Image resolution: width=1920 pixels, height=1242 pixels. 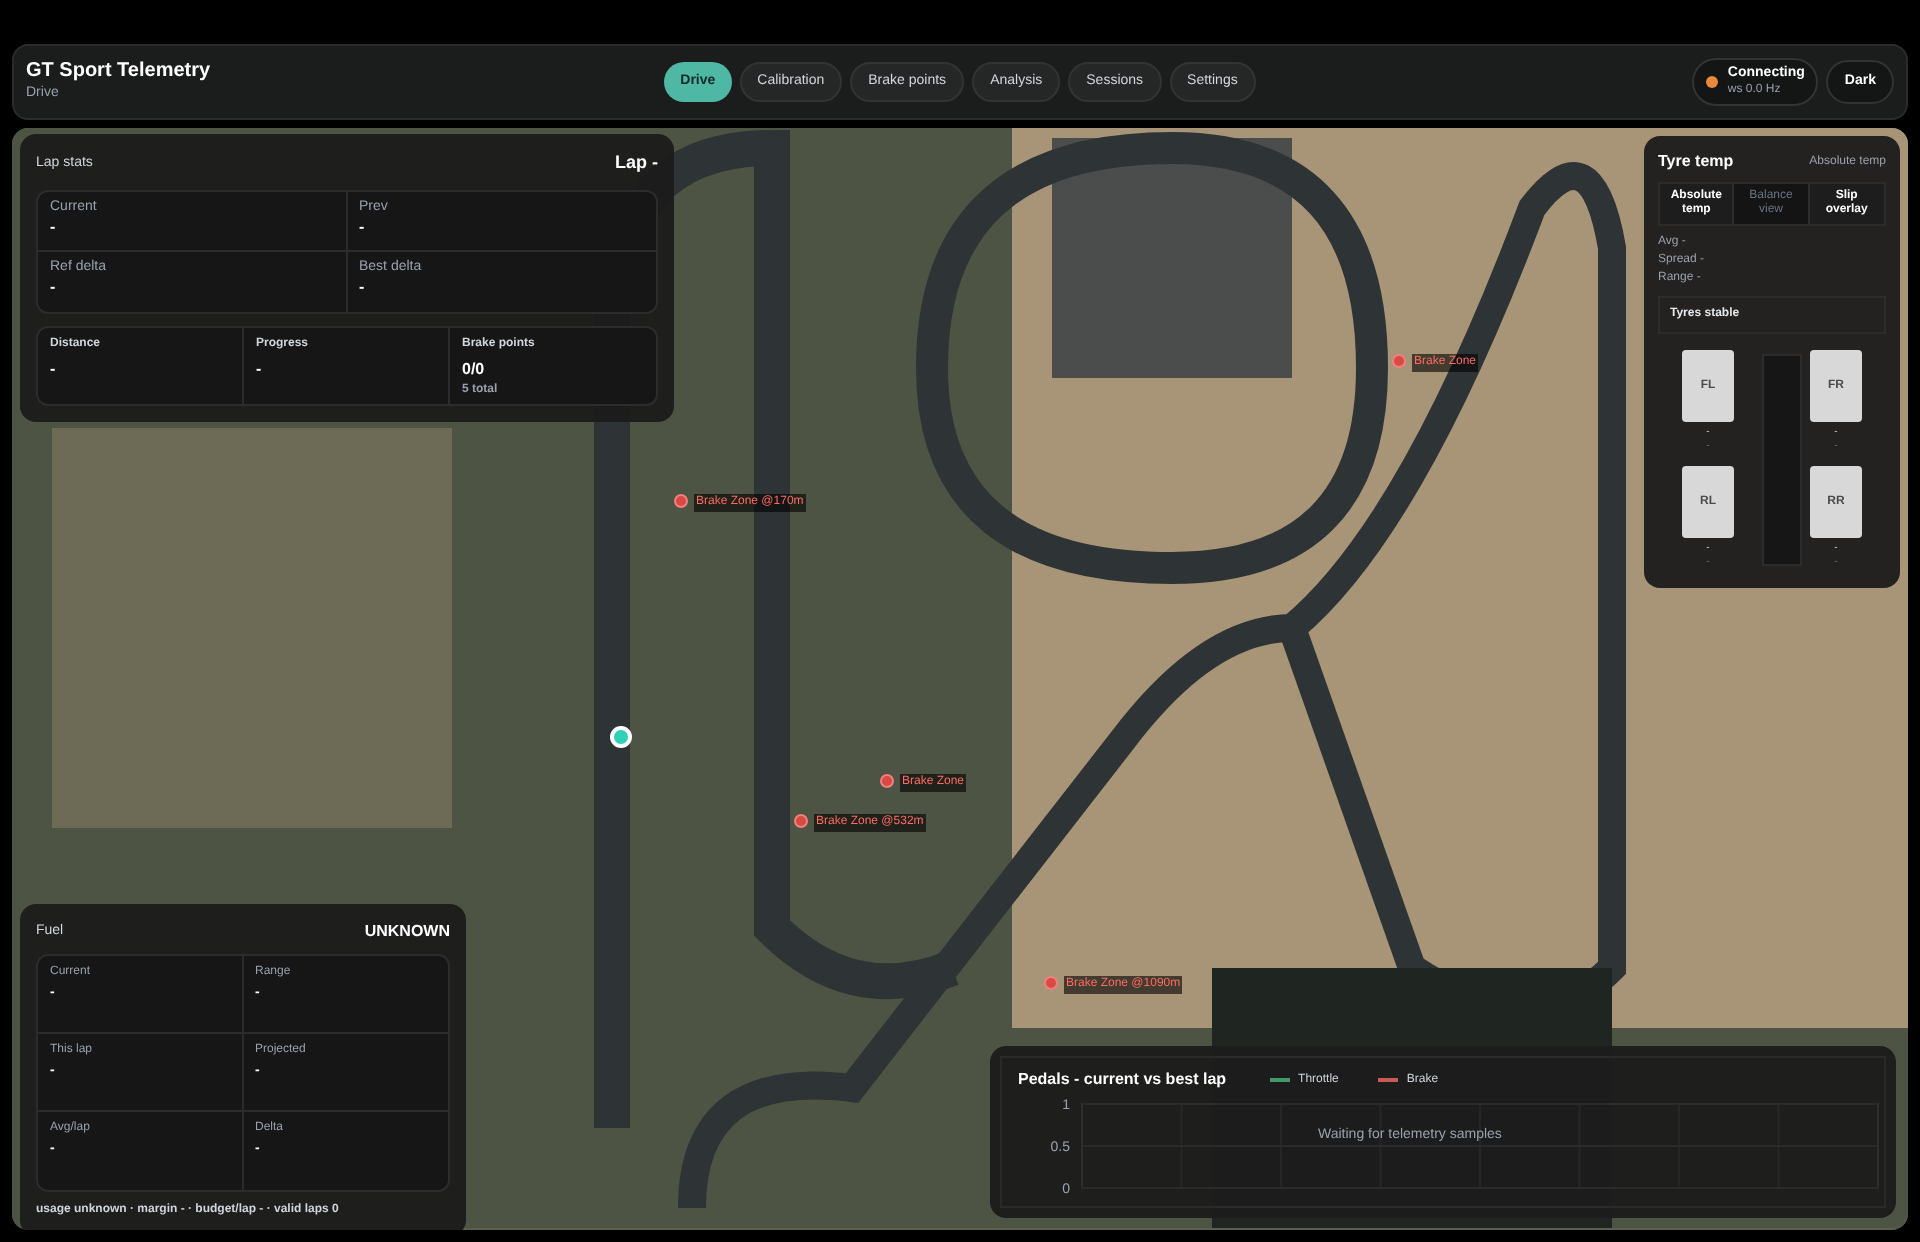 What do you see at coordinates (1696, 162) in the screenshot?
I see `panel-title: Tyre temp` at bounding box center [1696, 162].